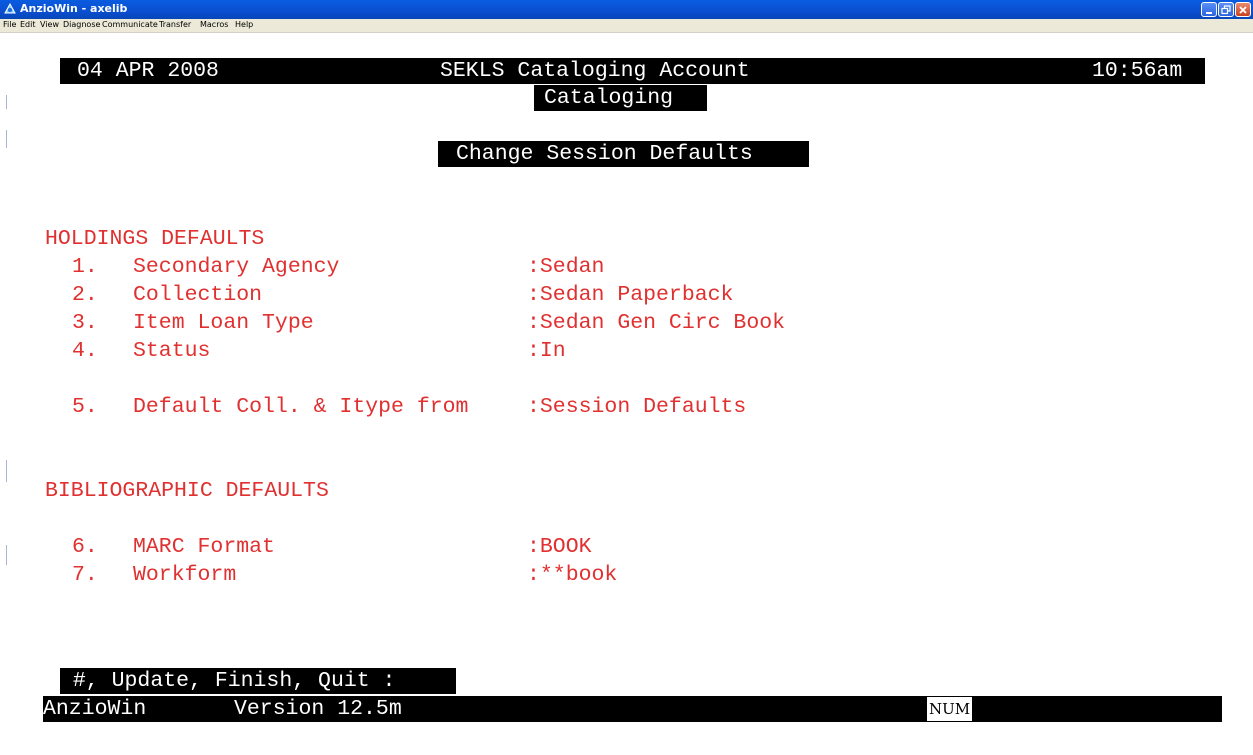 The height and width of the screenshot is (755, 1253). Describe the element at coordinates (95, 709) in the screenshot. I see `status-app-name: AnzioWin` at that location.